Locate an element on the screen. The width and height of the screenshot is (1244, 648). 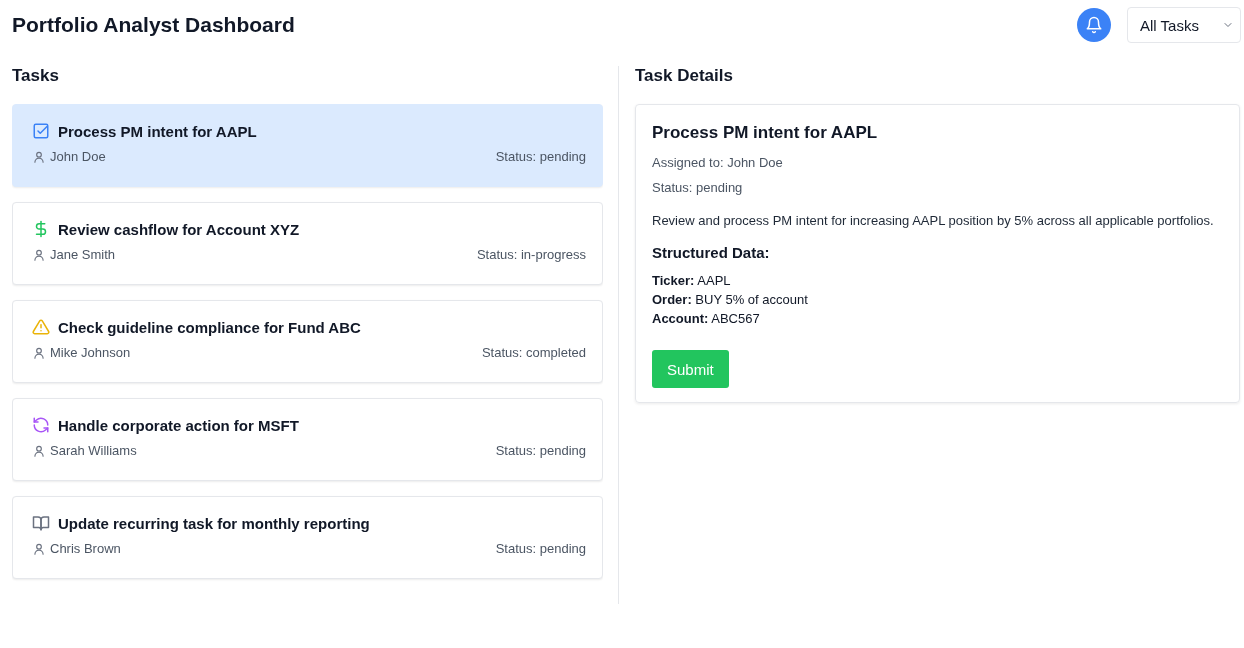
task-card: Check guideline compliance for Fund ABC Mike Johnson Status: completed is located at coordinates (307, 341).